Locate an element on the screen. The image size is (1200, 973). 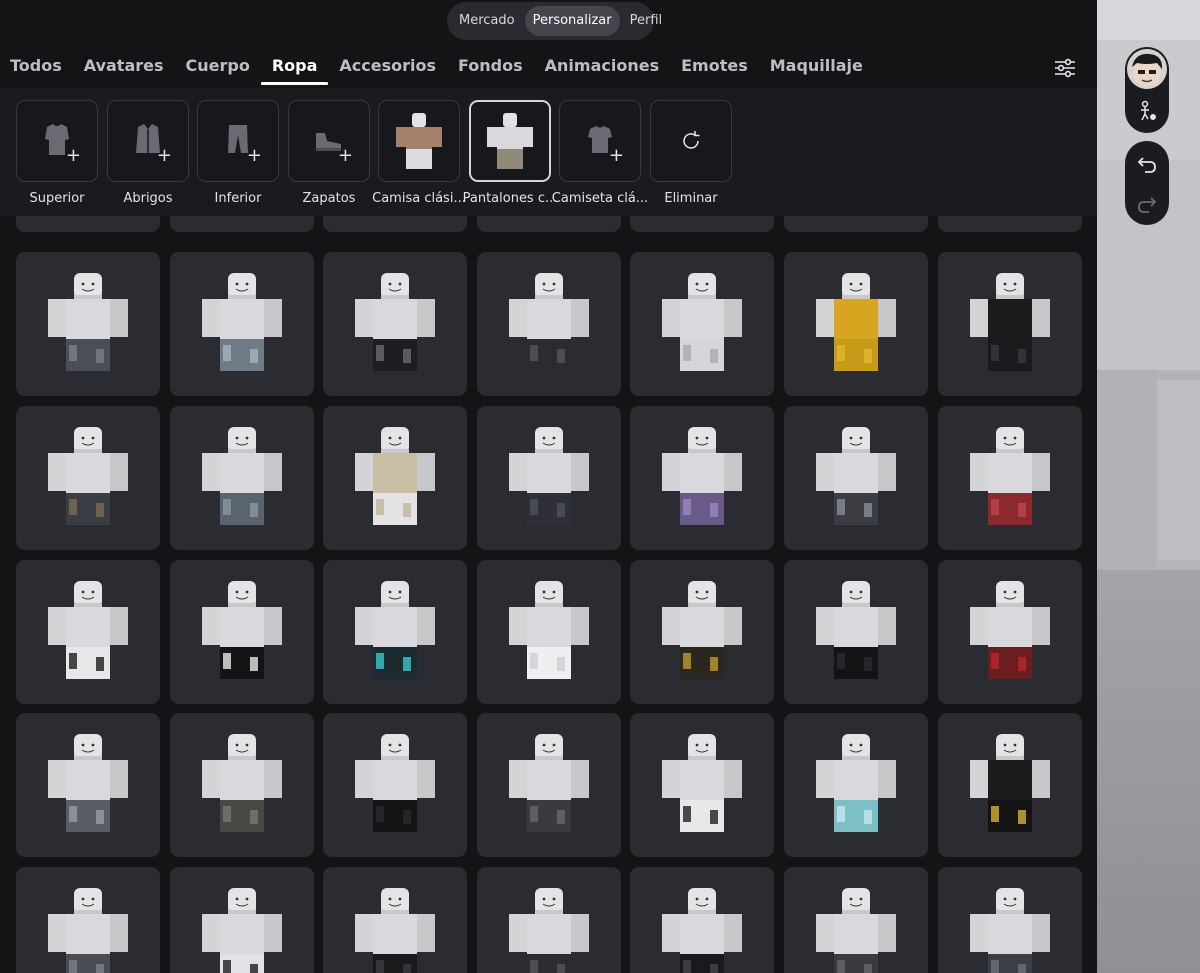
equipped-slot-8: Eliminar is located at coordinates (691, 153).